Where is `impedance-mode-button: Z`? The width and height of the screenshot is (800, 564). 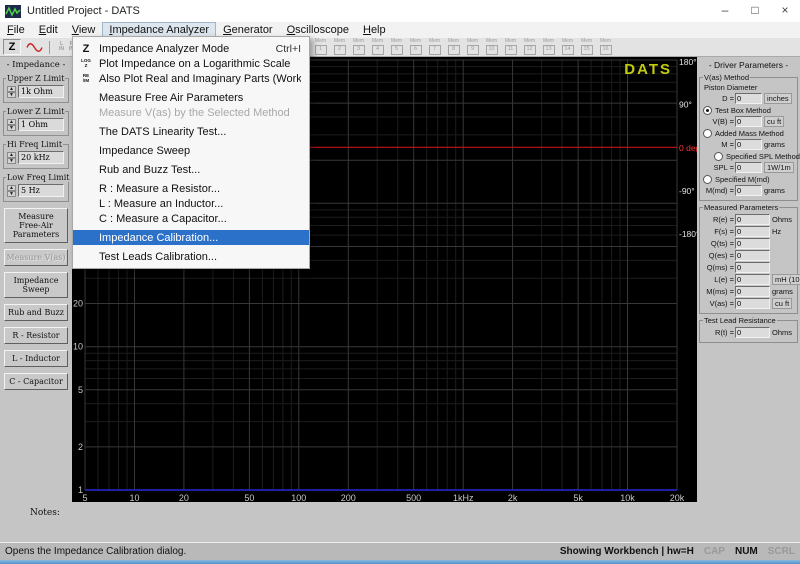
impedance-mode-button: Z is located at coordinates (12, 47).